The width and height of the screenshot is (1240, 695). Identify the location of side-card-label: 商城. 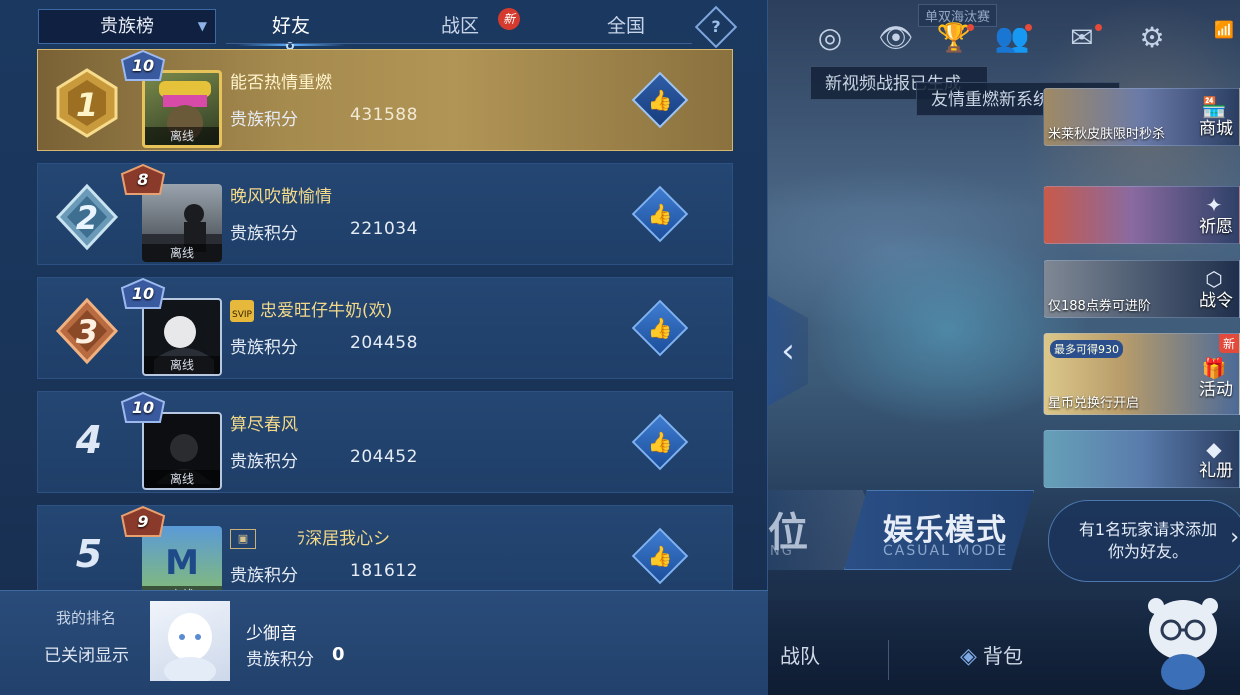
(1216, 129).